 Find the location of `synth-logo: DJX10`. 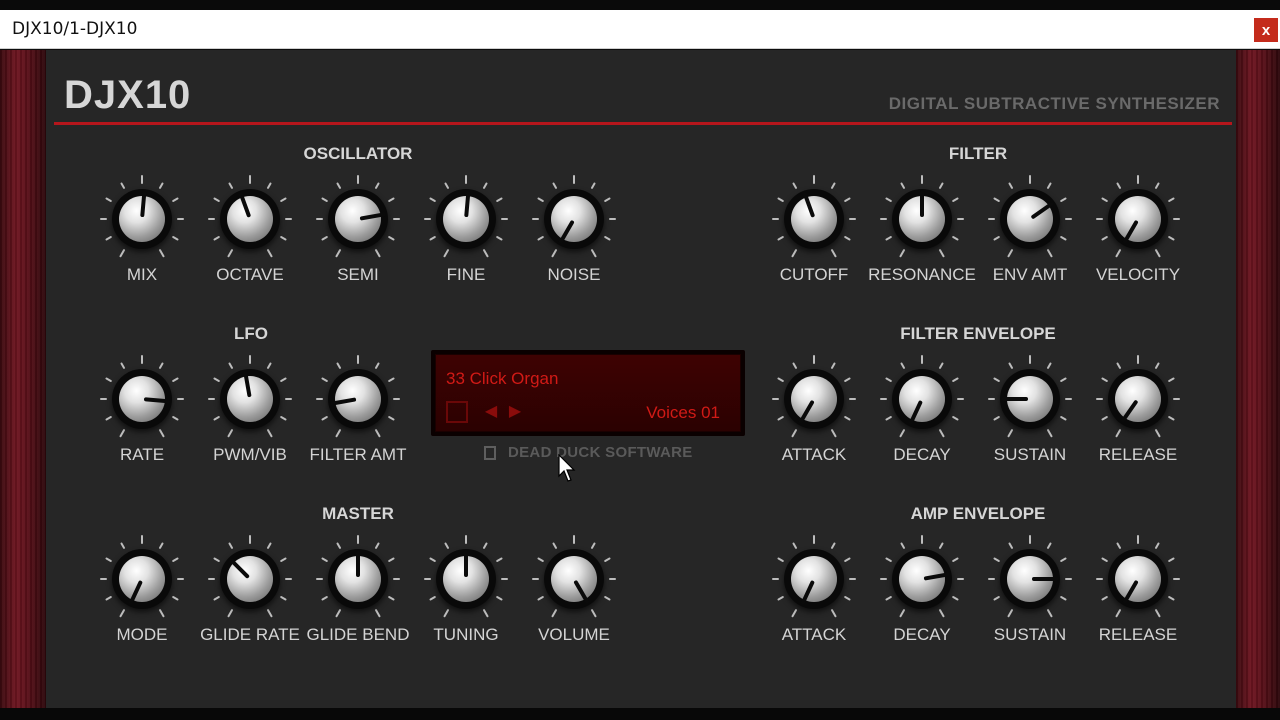

synth-logo: DJX10 is located at coordinates (128, 95).